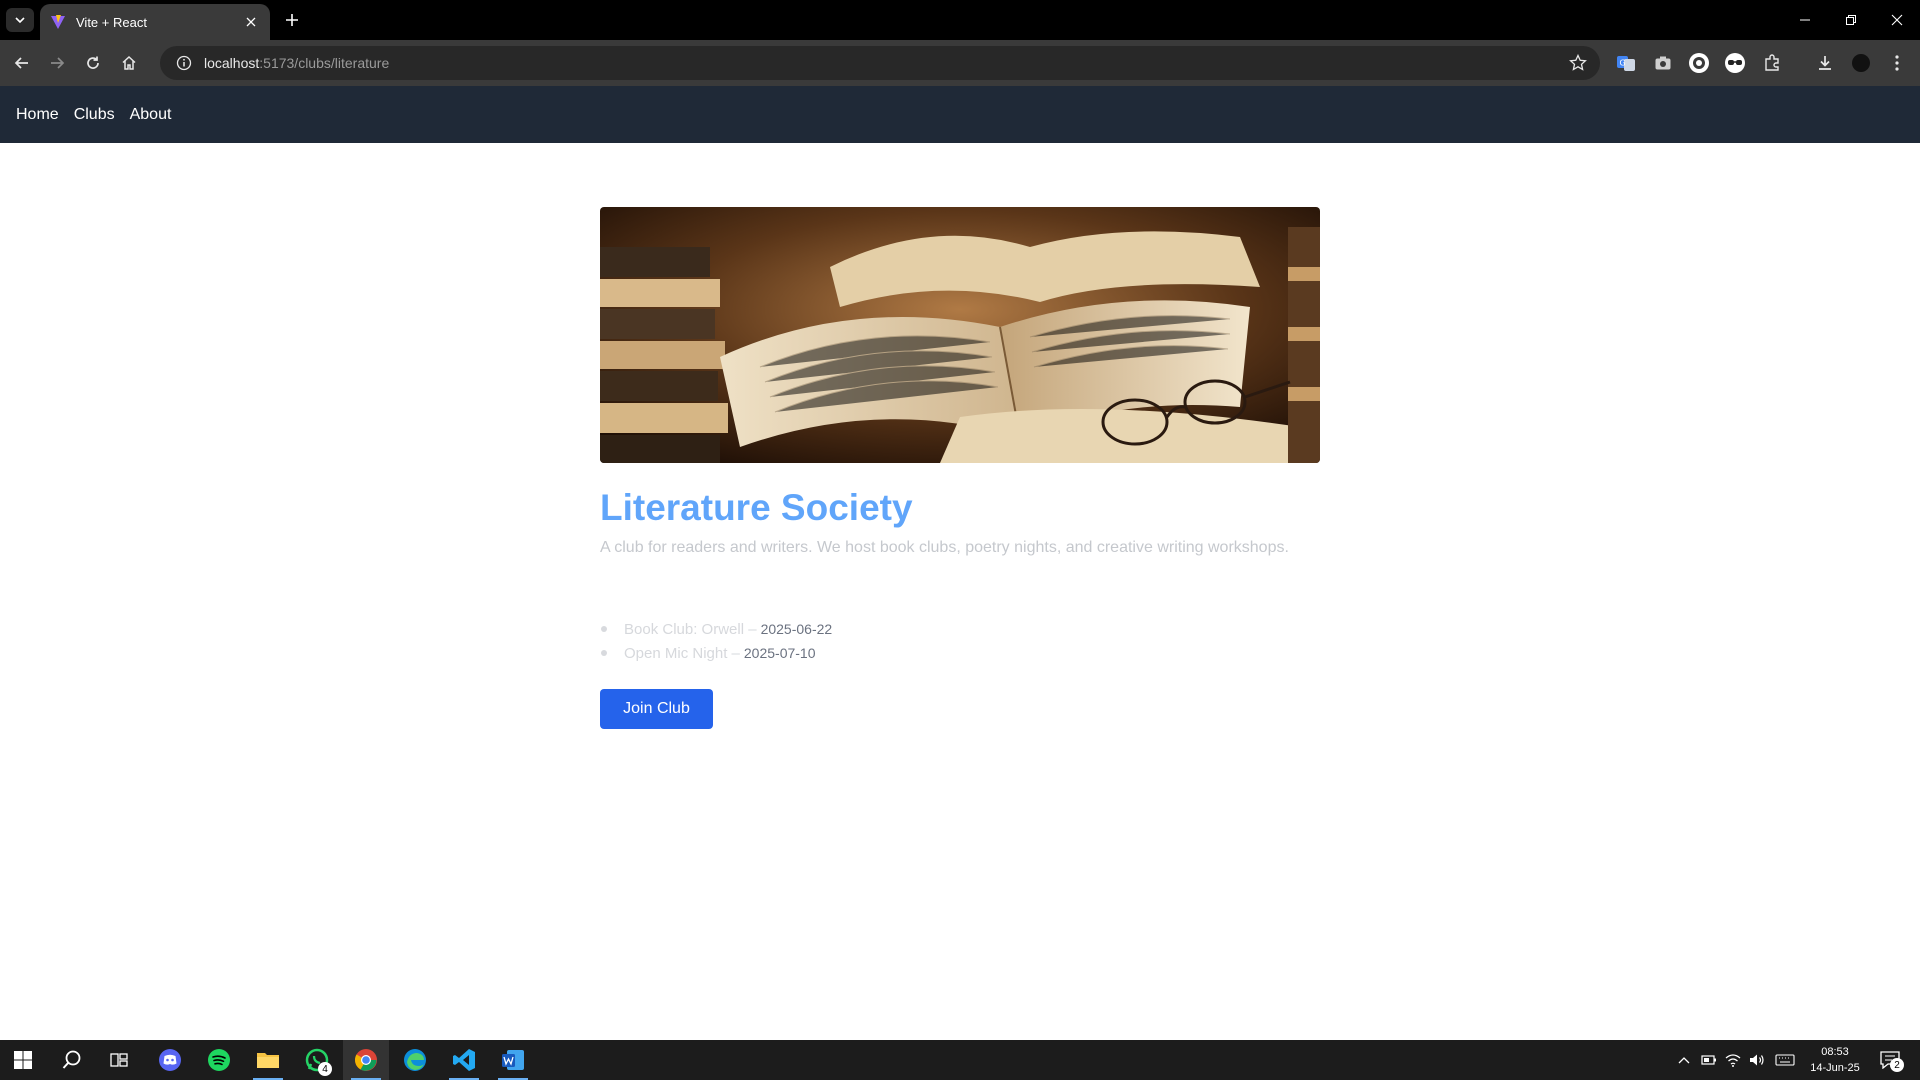 The image size is (1920, 1080). I want to click on windows-logo-icon, so click(23, 1060).